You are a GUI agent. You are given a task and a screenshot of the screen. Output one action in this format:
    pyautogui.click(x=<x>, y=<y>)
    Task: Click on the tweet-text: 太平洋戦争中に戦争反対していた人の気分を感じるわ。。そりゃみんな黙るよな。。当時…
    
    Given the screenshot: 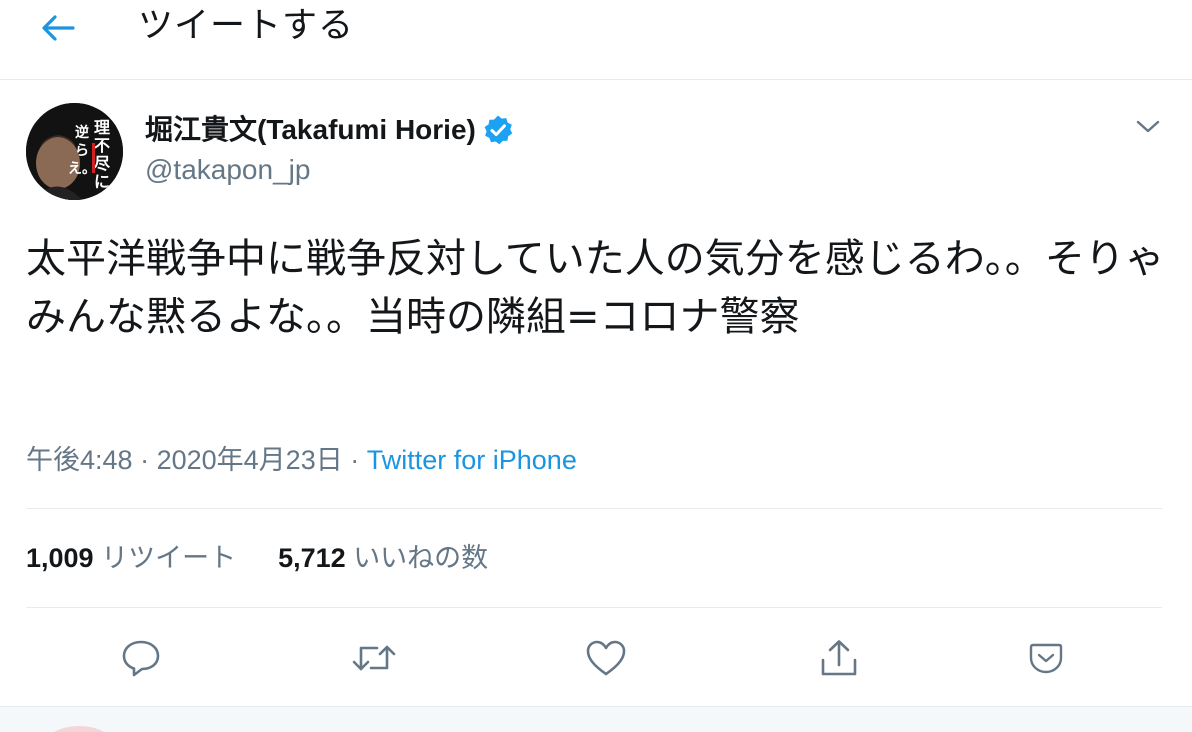 What is the action you would take?
    pyautogui.click(x=595, y=288)
    